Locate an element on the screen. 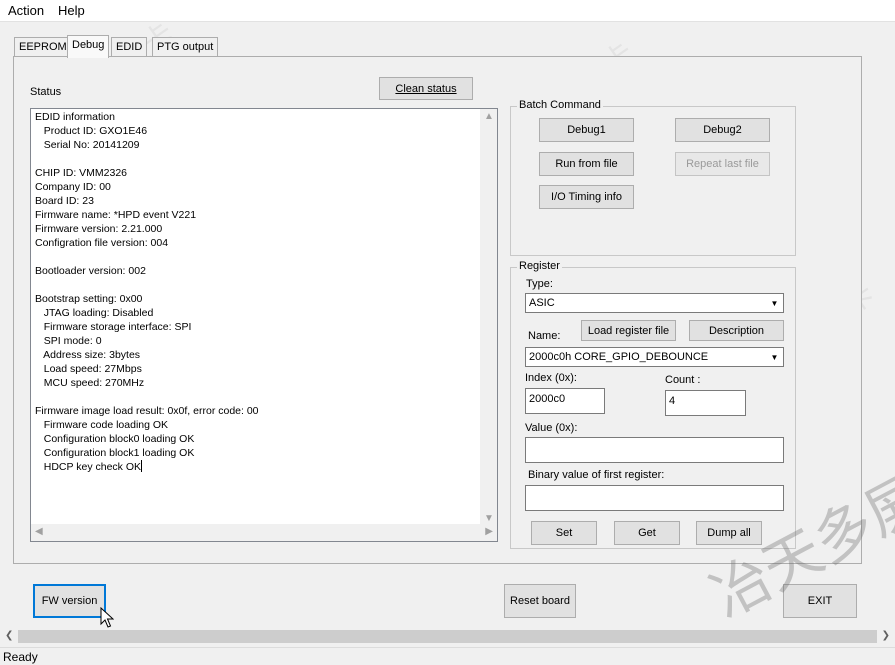 The width and height of the screenshot is (895, 665). reset-board-button: Reset board is located at coordinates (540, 601).